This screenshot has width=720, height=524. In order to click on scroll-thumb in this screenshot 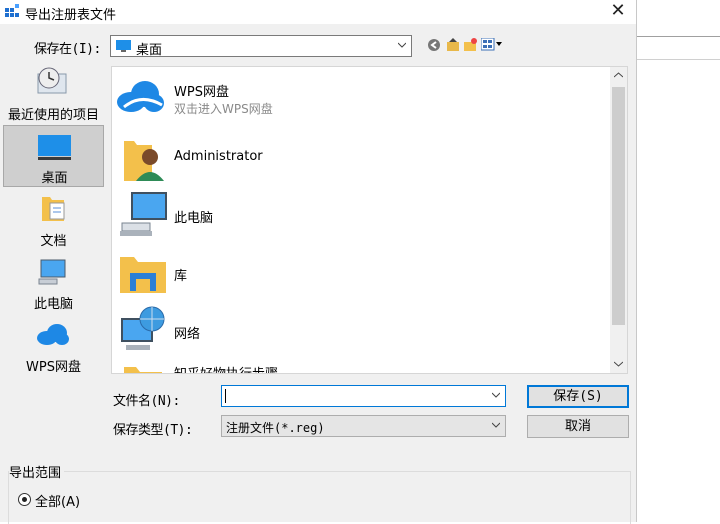, I will do `click(618, 206)`.